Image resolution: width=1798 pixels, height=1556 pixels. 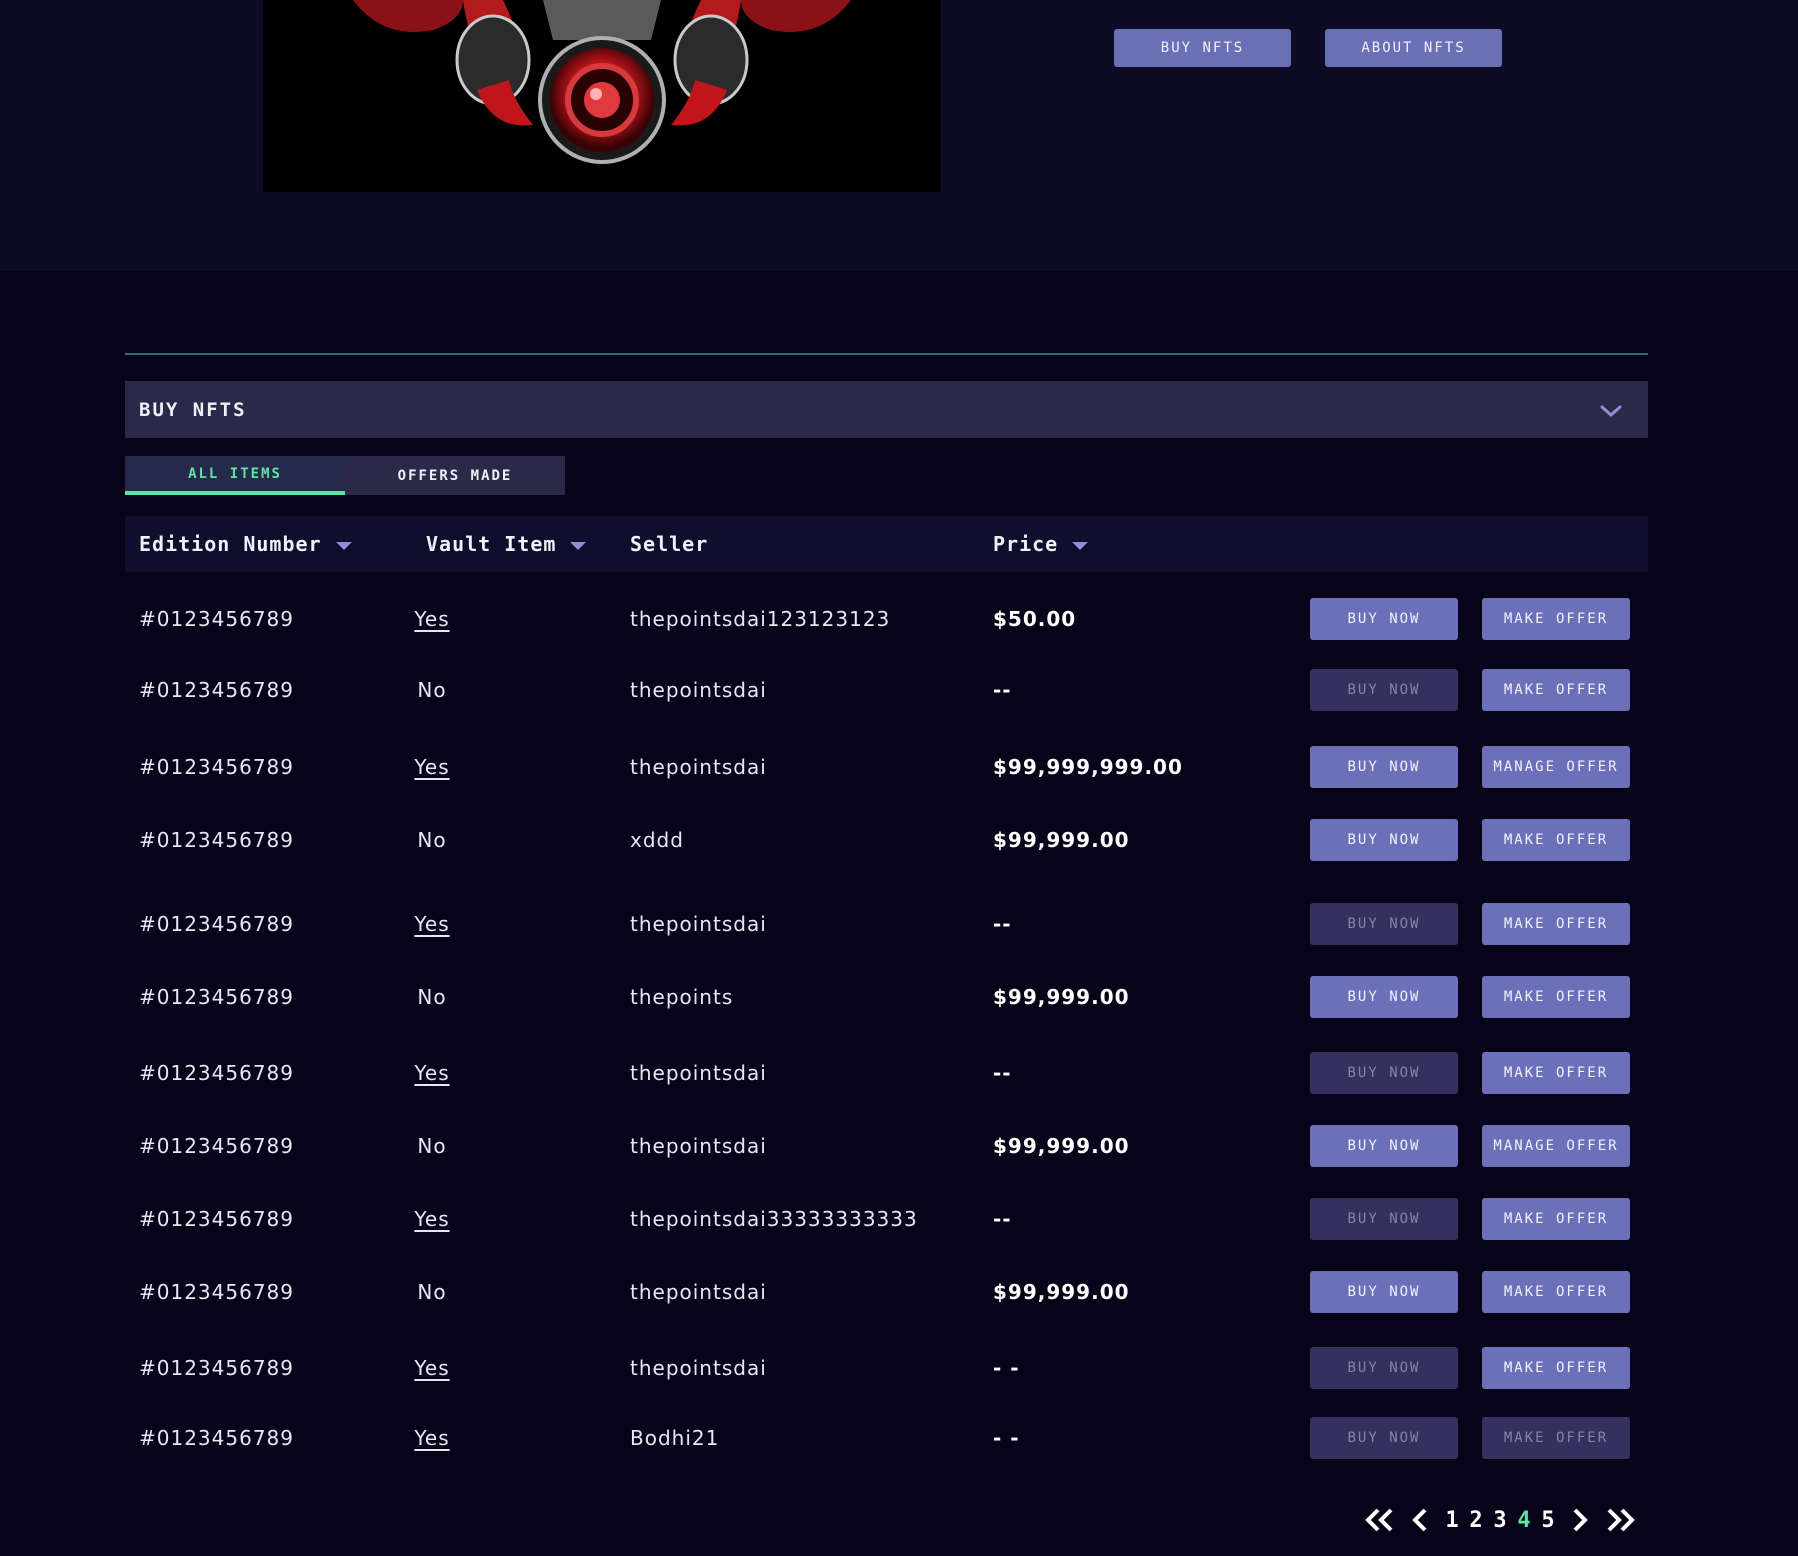 I want to click on chevron-down-icon, so click(x=1611, y=412).